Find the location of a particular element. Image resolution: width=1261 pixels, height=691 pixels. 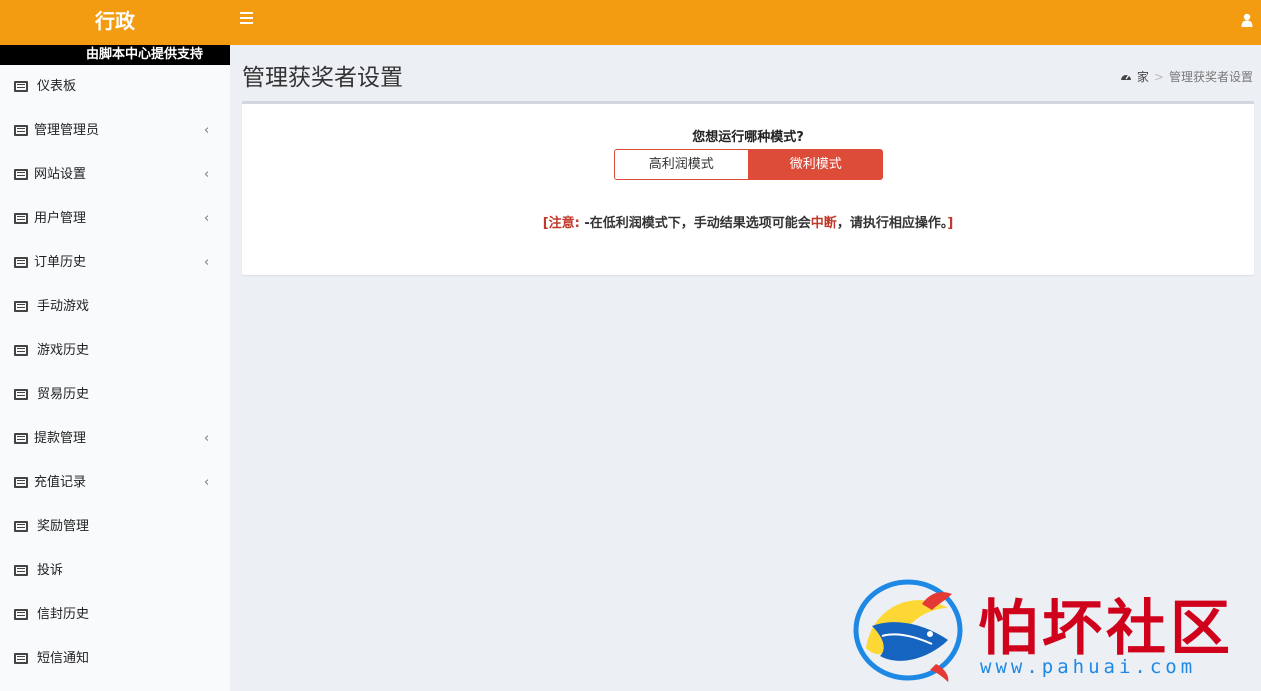

fish-logo-icon is located at coordinates (908, 630).